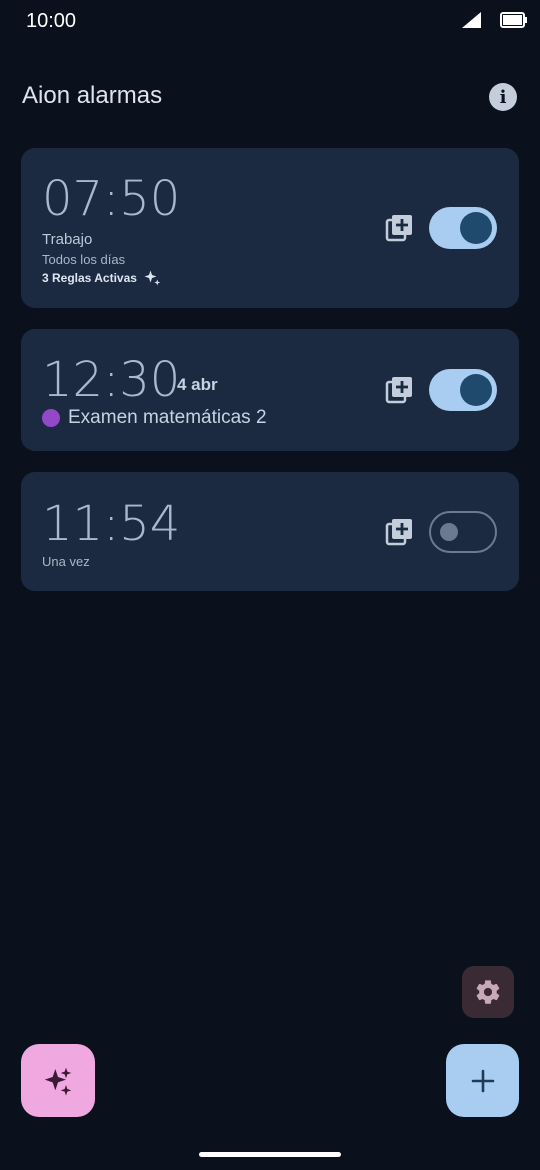  Describe the element at coordinates (270, 390) in the screenshot. I see `alarm-card: 12:30 4 abr Examen matemáticas 2` at that location.